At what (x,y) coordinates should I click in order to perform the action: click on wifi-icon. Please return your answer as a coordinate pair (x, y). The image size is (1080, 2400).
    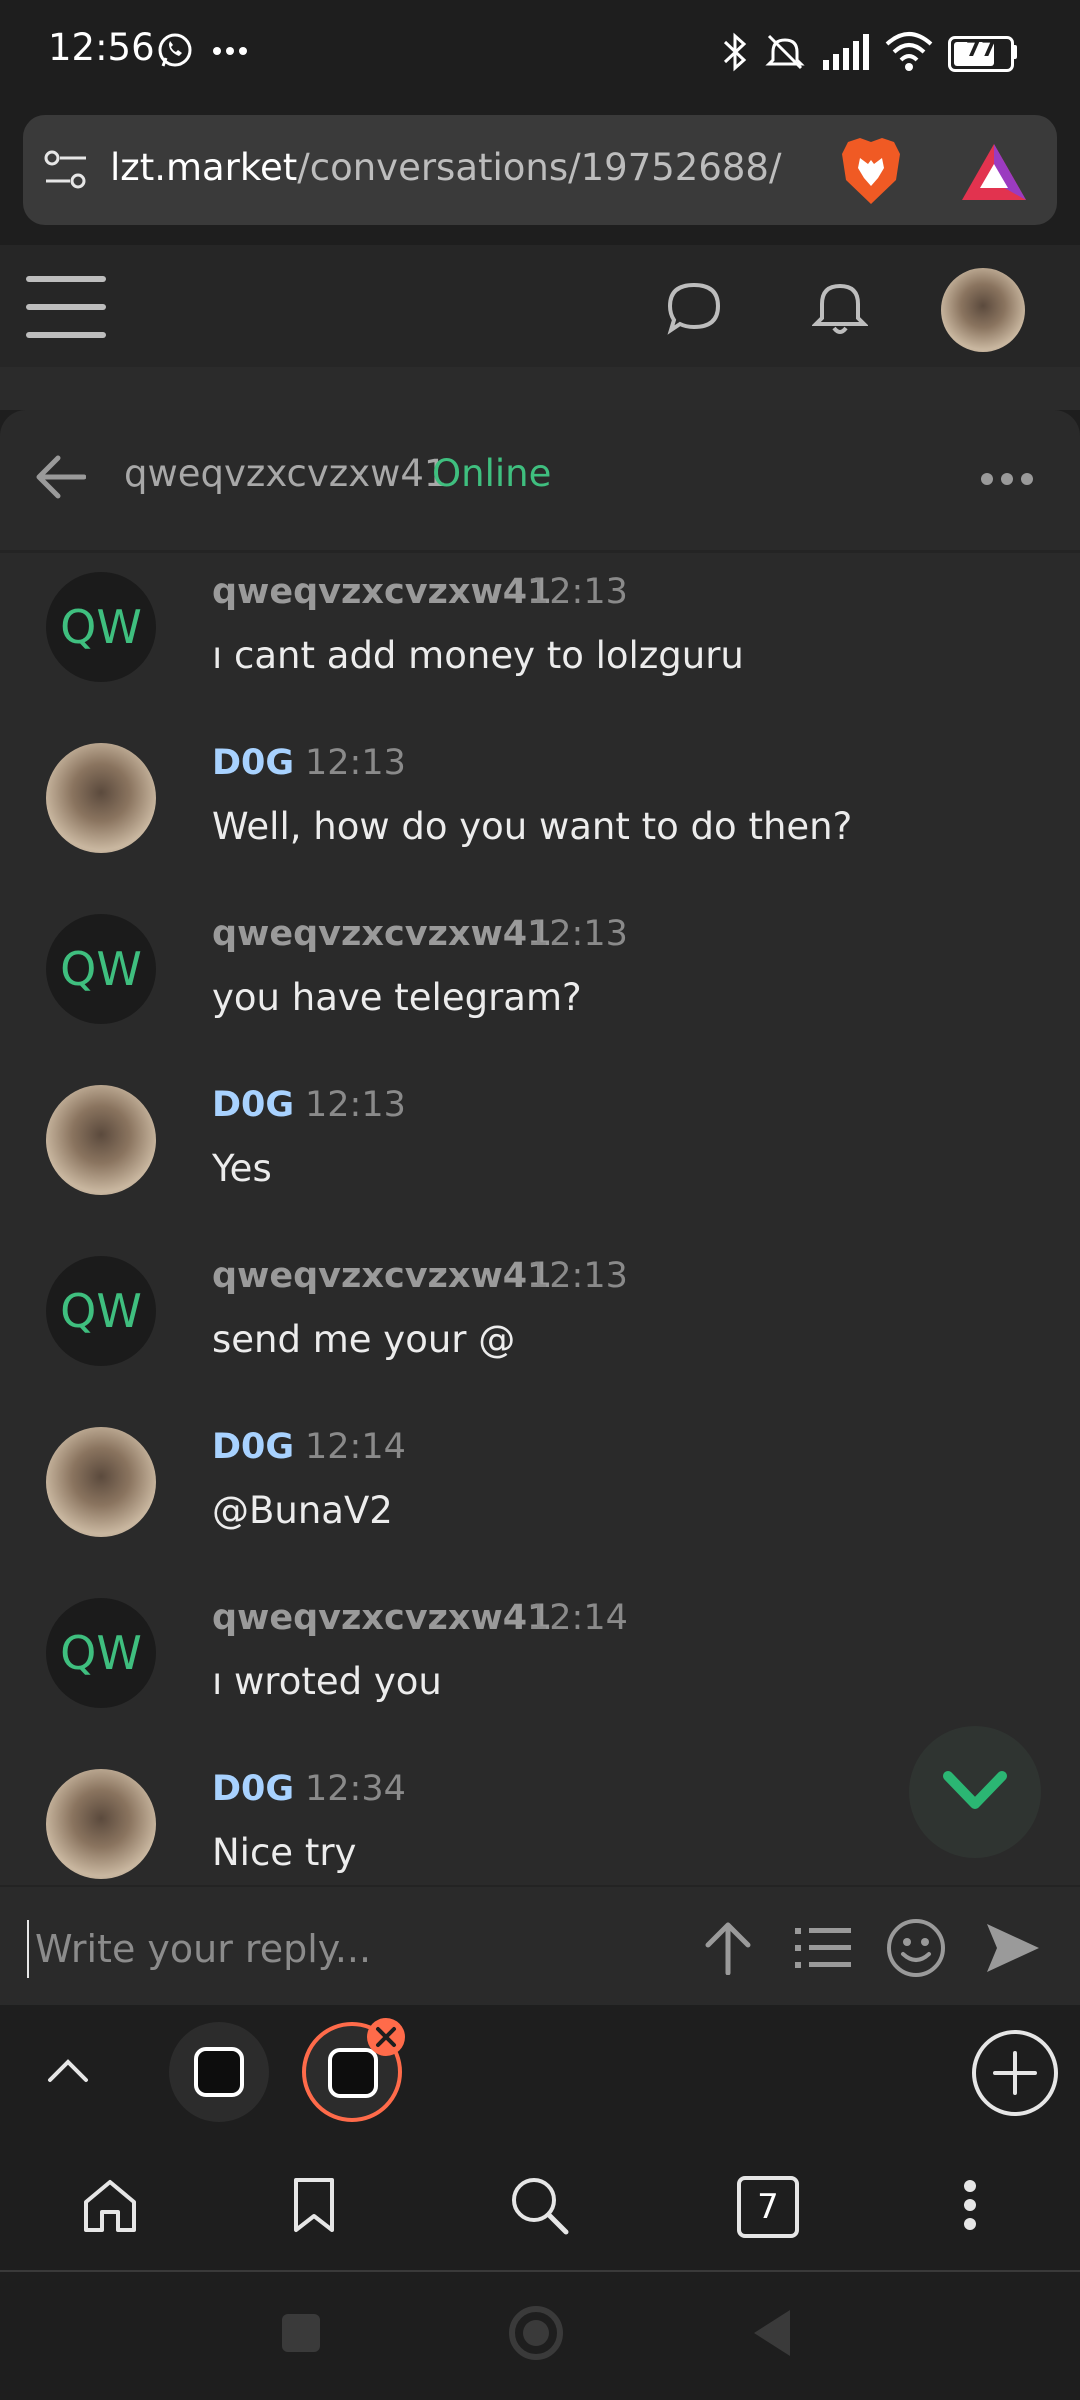
    Looking at the image, I should click on (909, 51).